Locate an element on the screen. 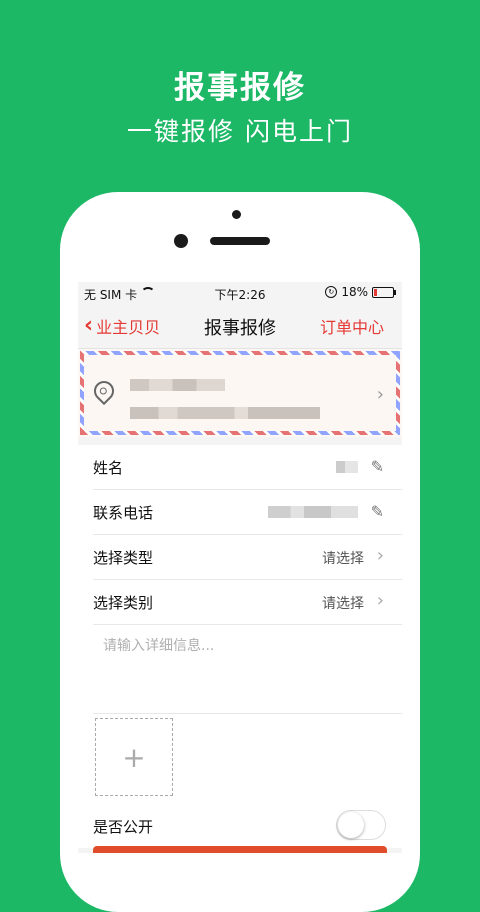 Image resolution: width=480 pixels, height=912 pixels. toggle-knob is located at coordinates (351, 825).